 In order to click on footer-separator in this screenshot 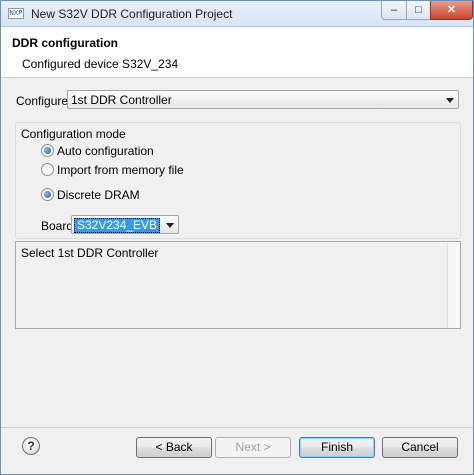, I will do `click(237, 427)`.